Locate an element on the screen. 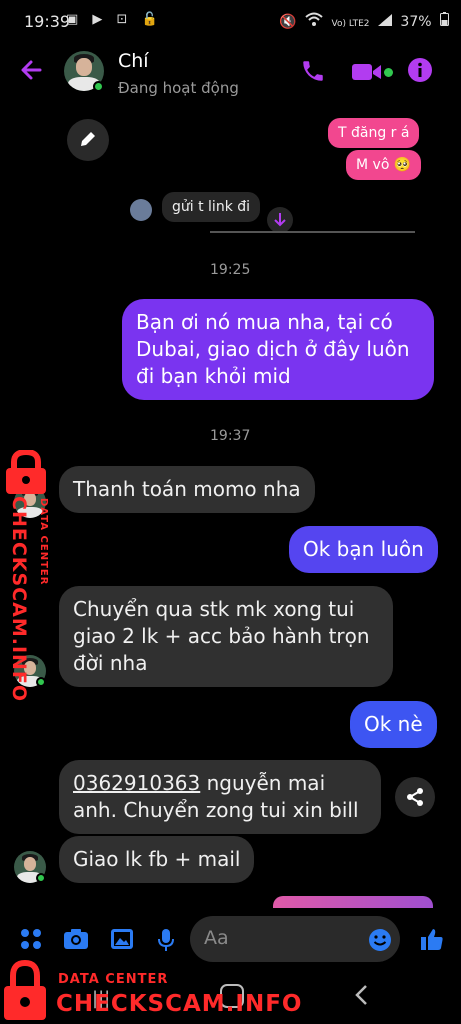  message-input: Aa is located at coordinates (295, 939).